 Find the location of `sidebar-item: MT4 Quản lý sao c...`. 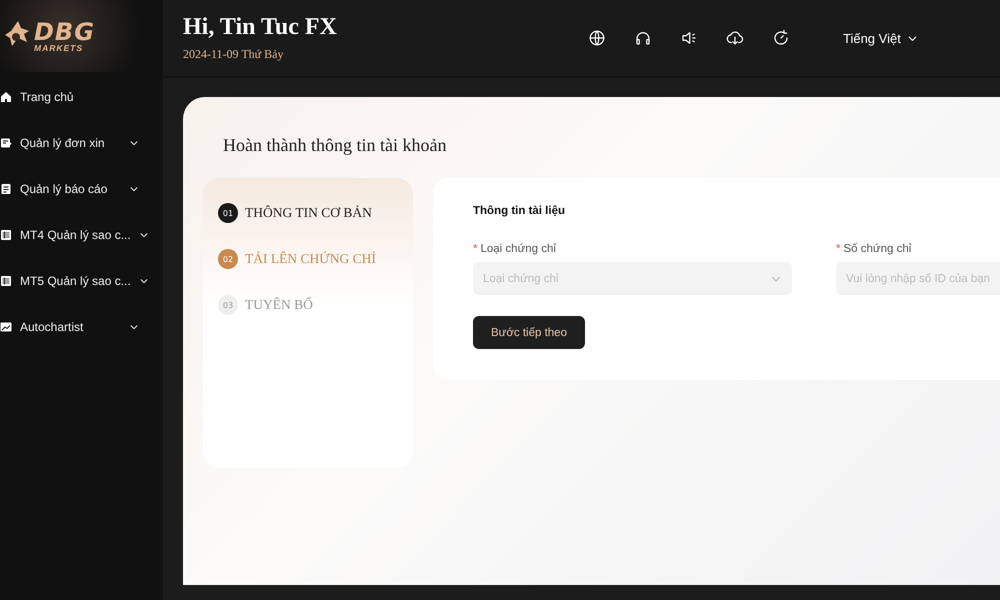

sidebar-item: MT4 Quản lý sao c... is located at coordinates (81, 235).